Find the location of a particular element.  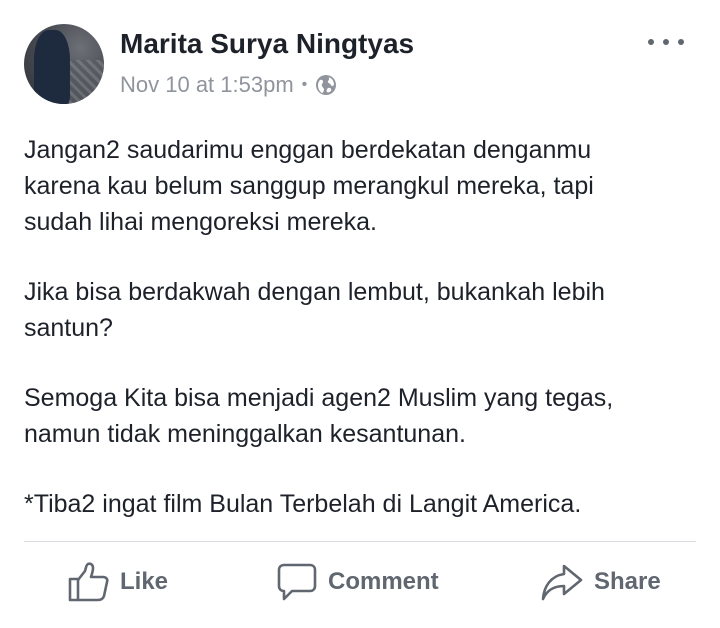

comment-icon is located at coordinates (297, 582).